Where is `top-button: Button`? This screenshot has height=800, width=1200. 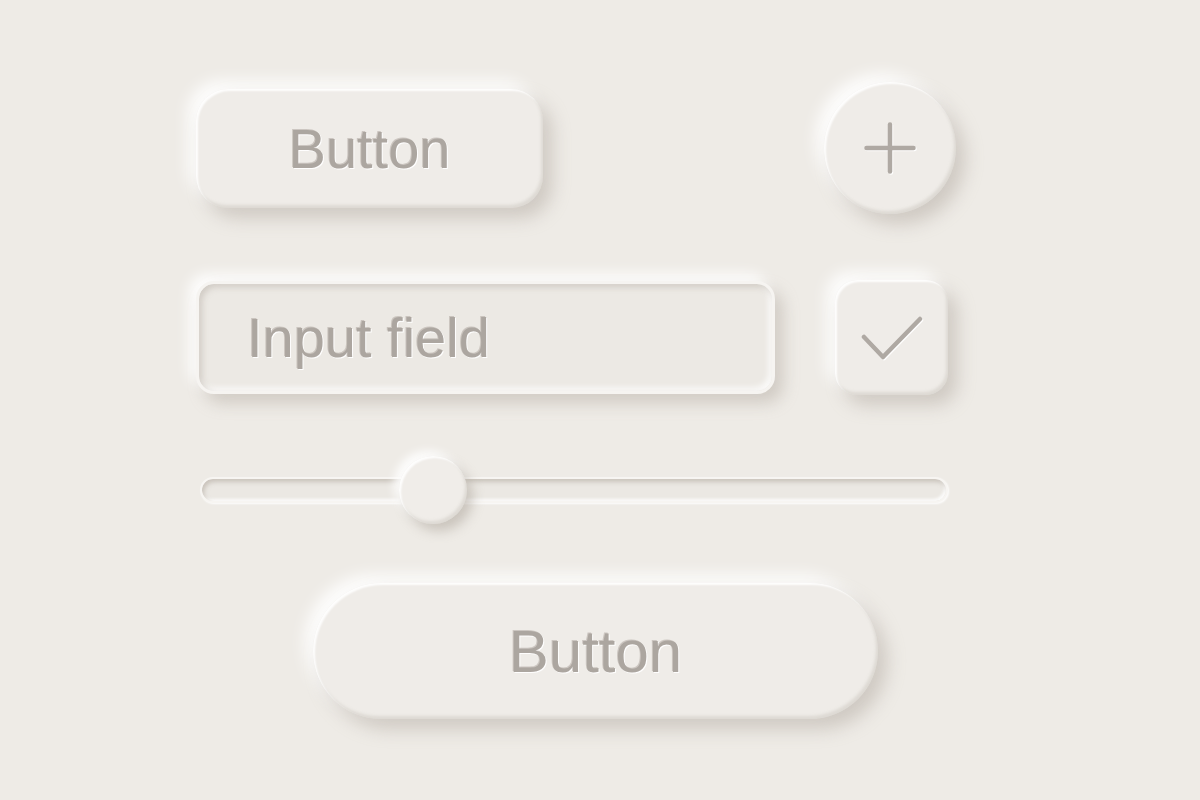
top-button: Button is located at coordinates (369, 148).